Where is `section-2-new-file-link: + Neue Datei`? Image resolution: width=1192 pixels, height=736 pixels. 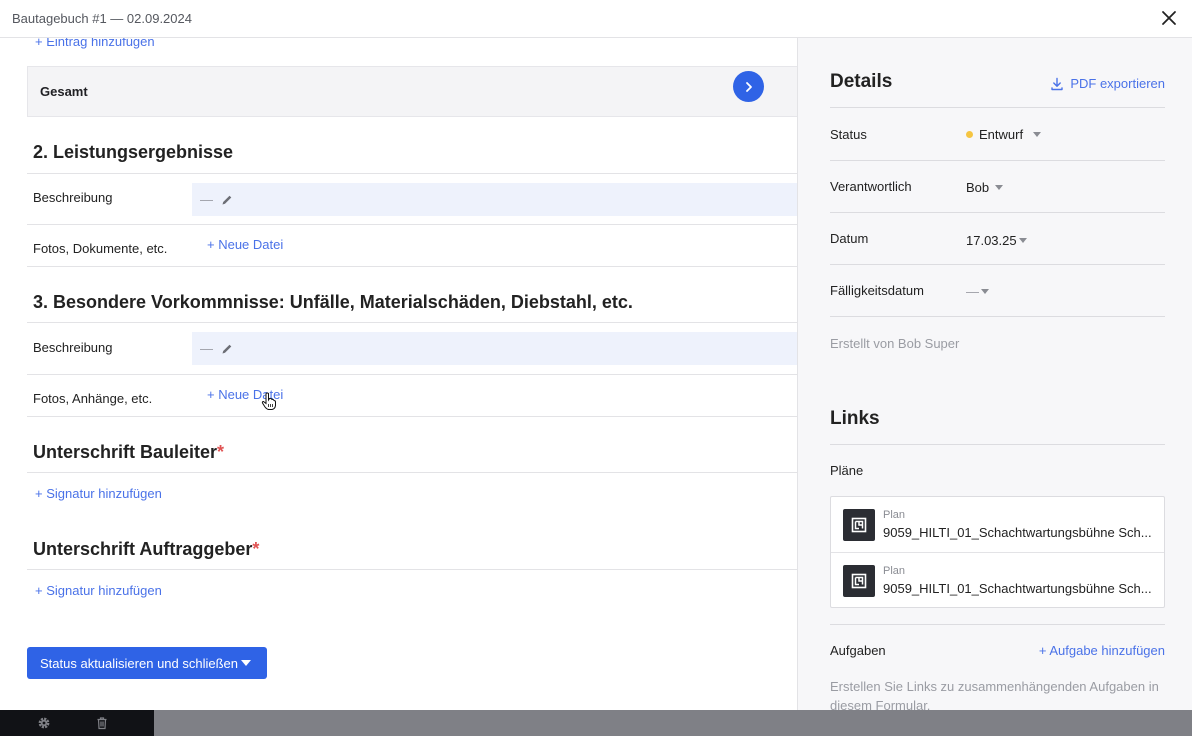
section-2-new-file-link: + Neue Datei is located at coordinates (245, 244).